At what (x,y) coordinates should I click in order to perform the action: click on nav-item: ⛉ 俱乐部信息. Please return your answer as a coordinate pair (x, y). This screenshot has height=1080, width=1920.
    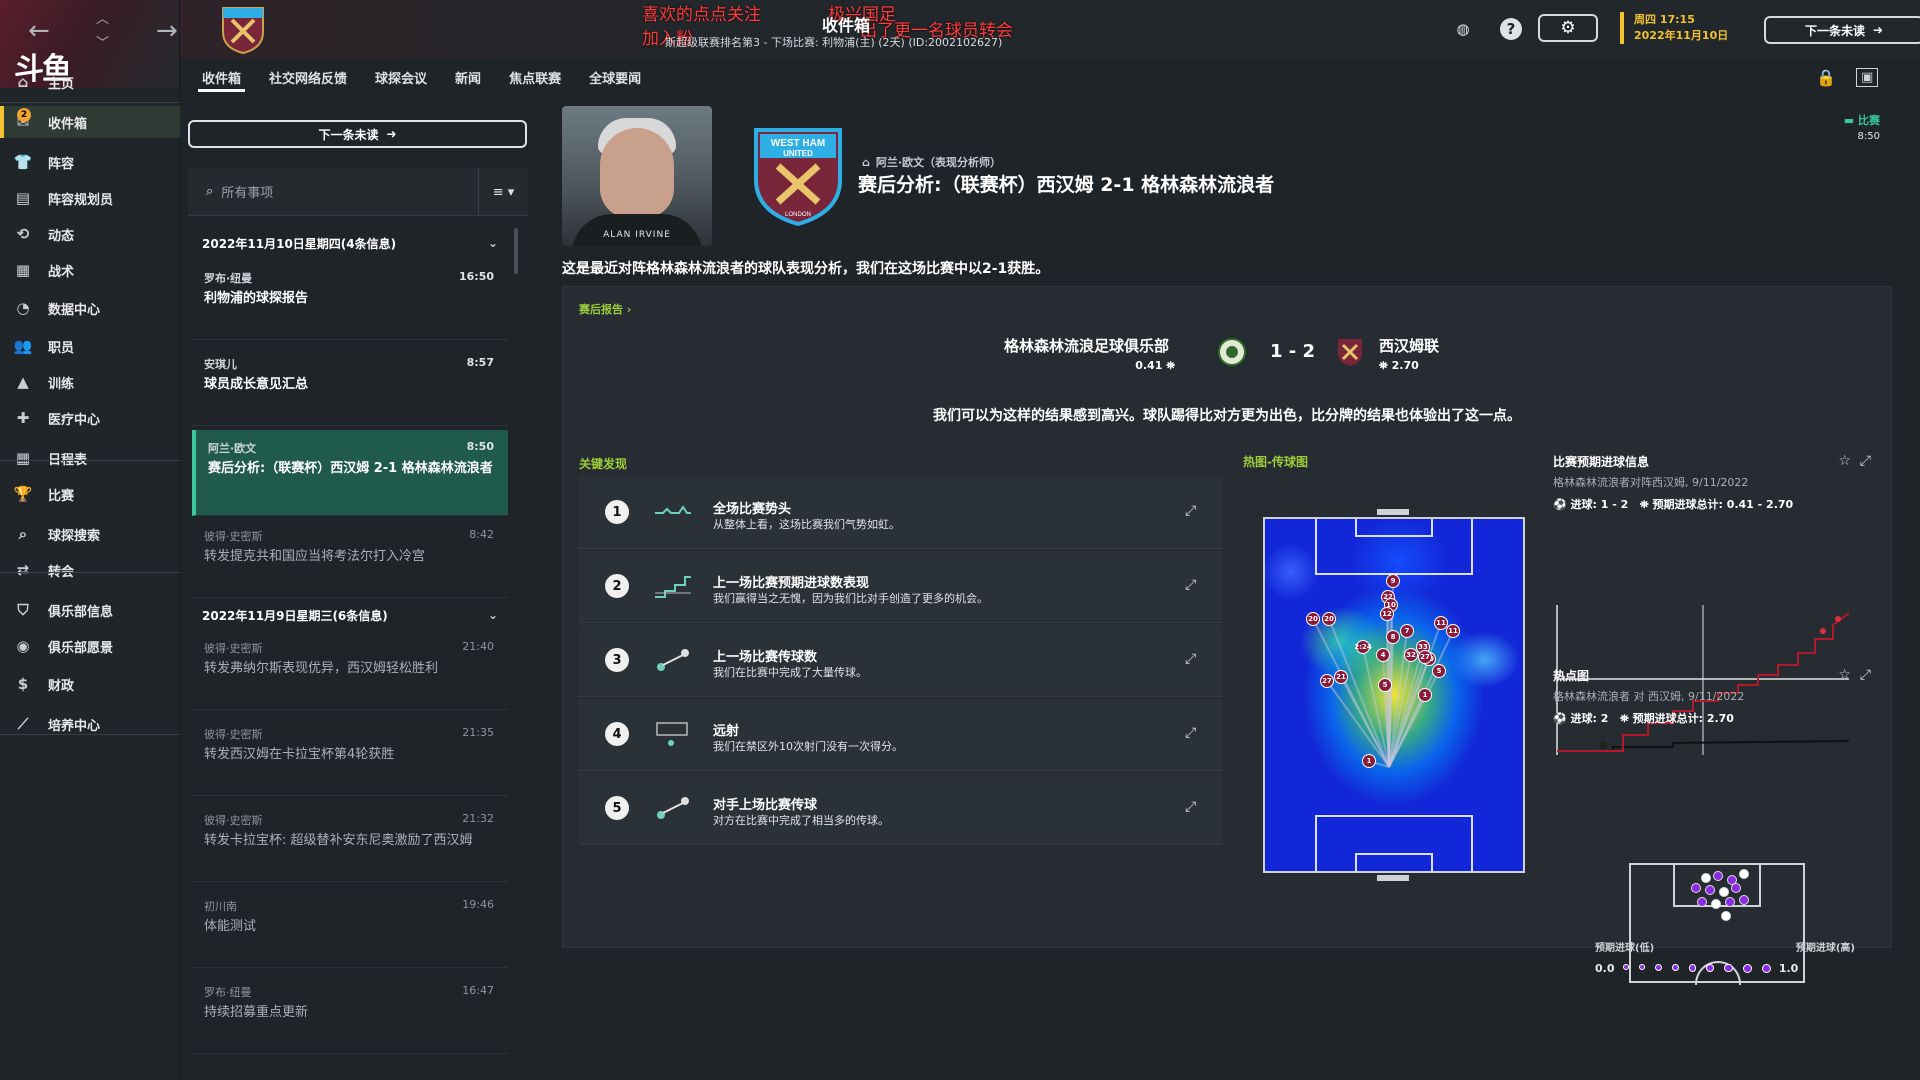
    Looking at the image, I should click on (90, 610).